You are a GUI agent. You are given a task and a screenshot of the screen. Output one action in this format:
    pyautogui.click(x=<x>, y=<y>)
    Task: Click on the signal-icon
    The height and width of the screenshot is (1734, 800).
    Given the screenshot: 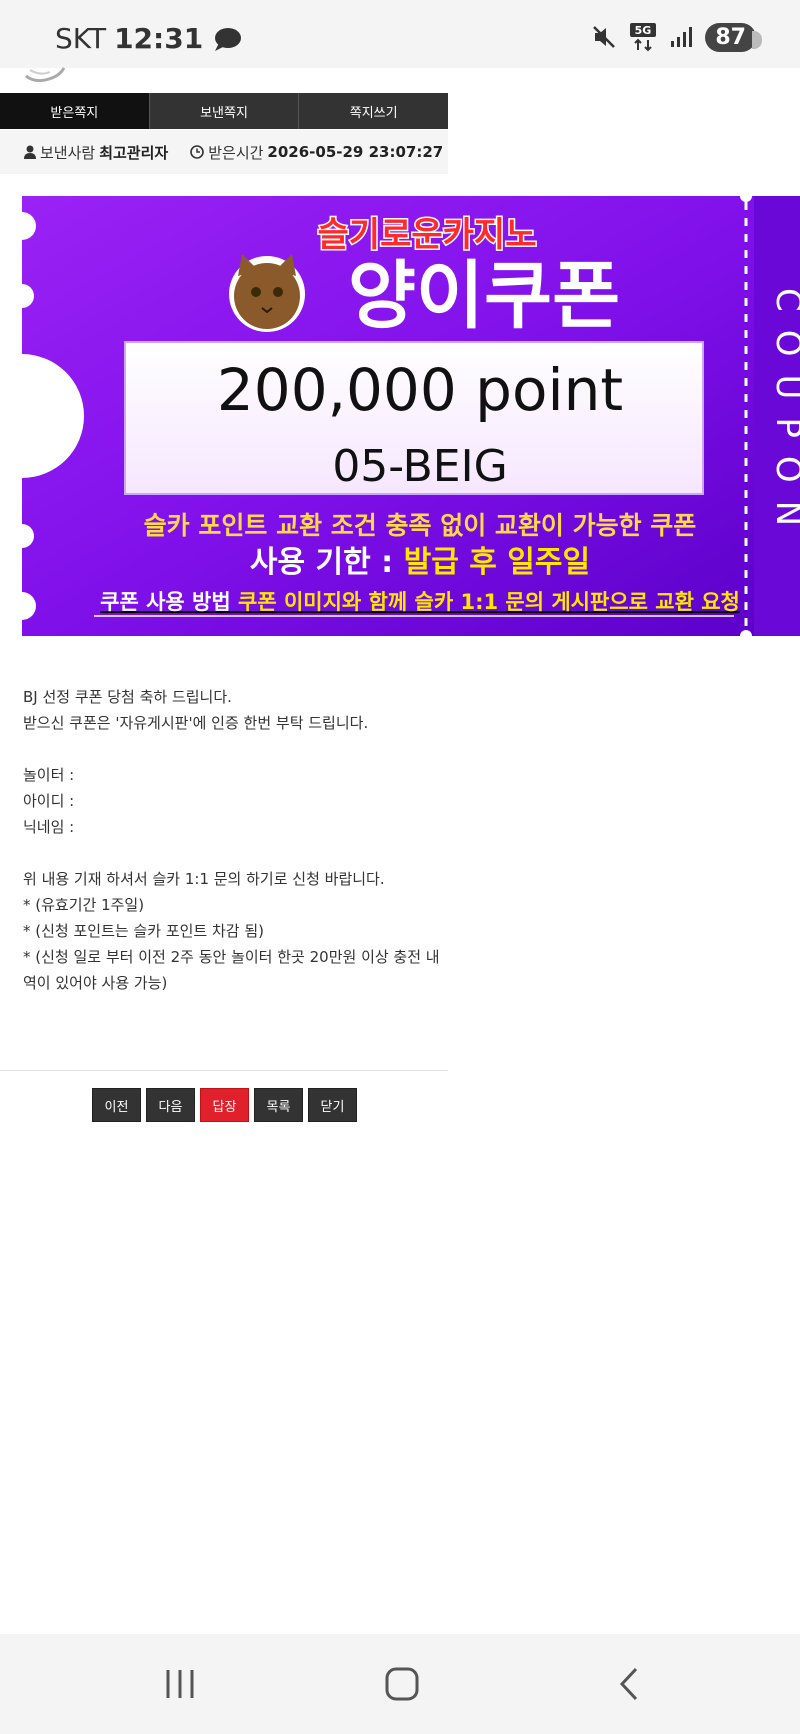 What is the action you would take?
    pyautogui.click(x=682, y=37)
    